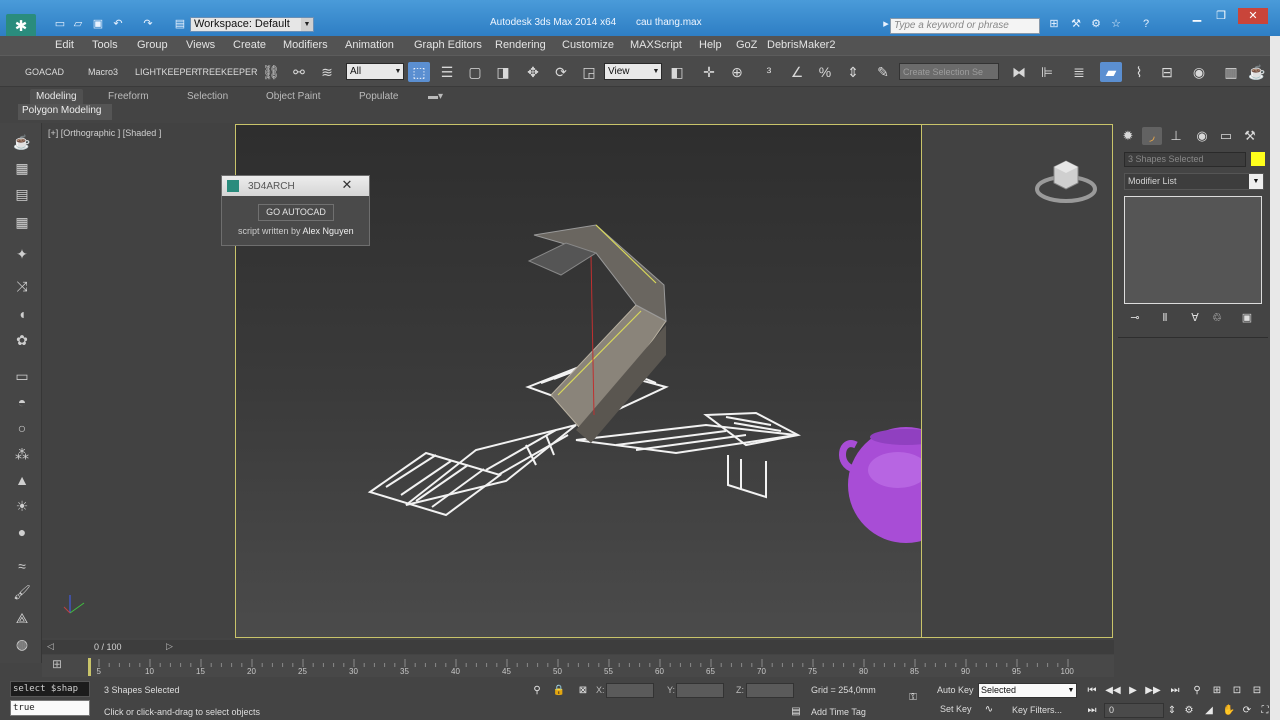 The image size is (1280, 720). What do you see at coordinates (305, 45) in the screenshot?
I see `menu-modifiers: Modifiers` at bounding box center [305, 45].